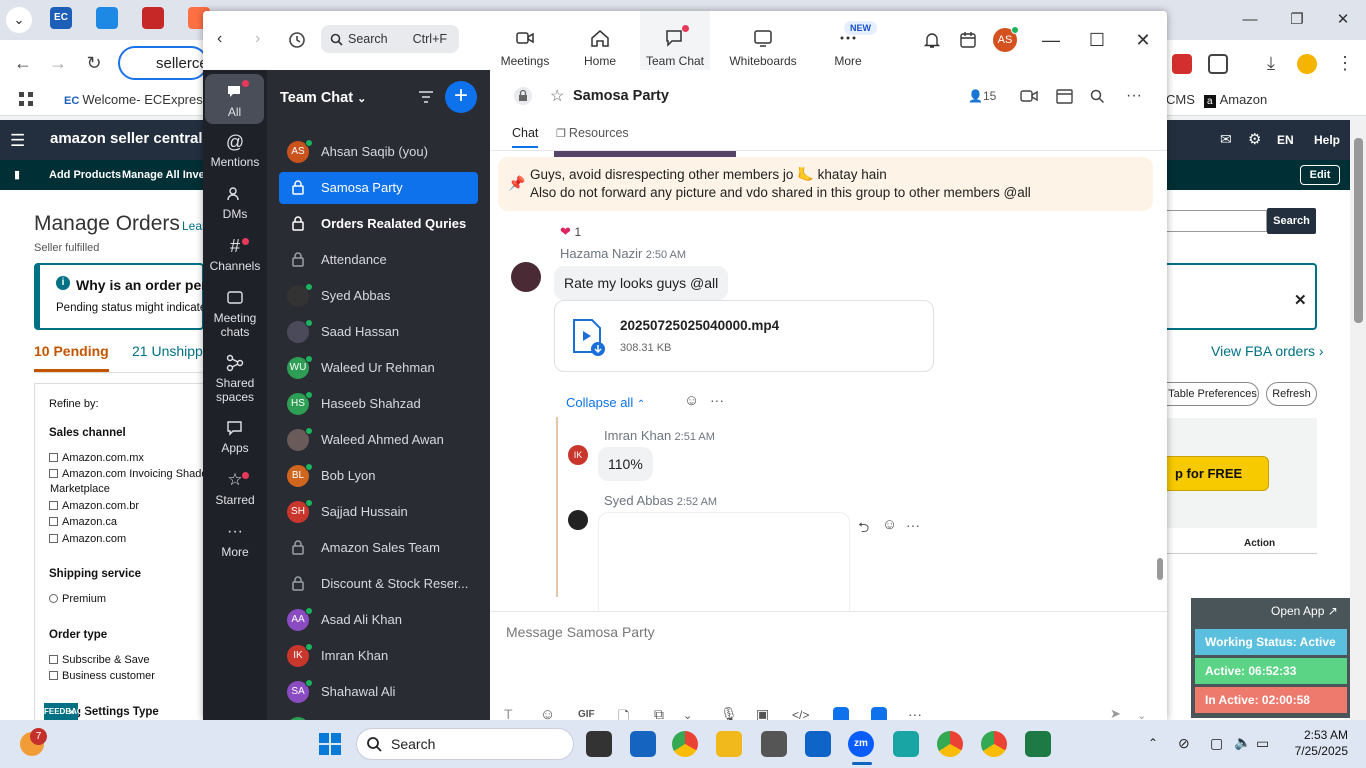  Describe the element at coordinates (1327, 140) in the screenshot. I see `help-link: Help` at that location.